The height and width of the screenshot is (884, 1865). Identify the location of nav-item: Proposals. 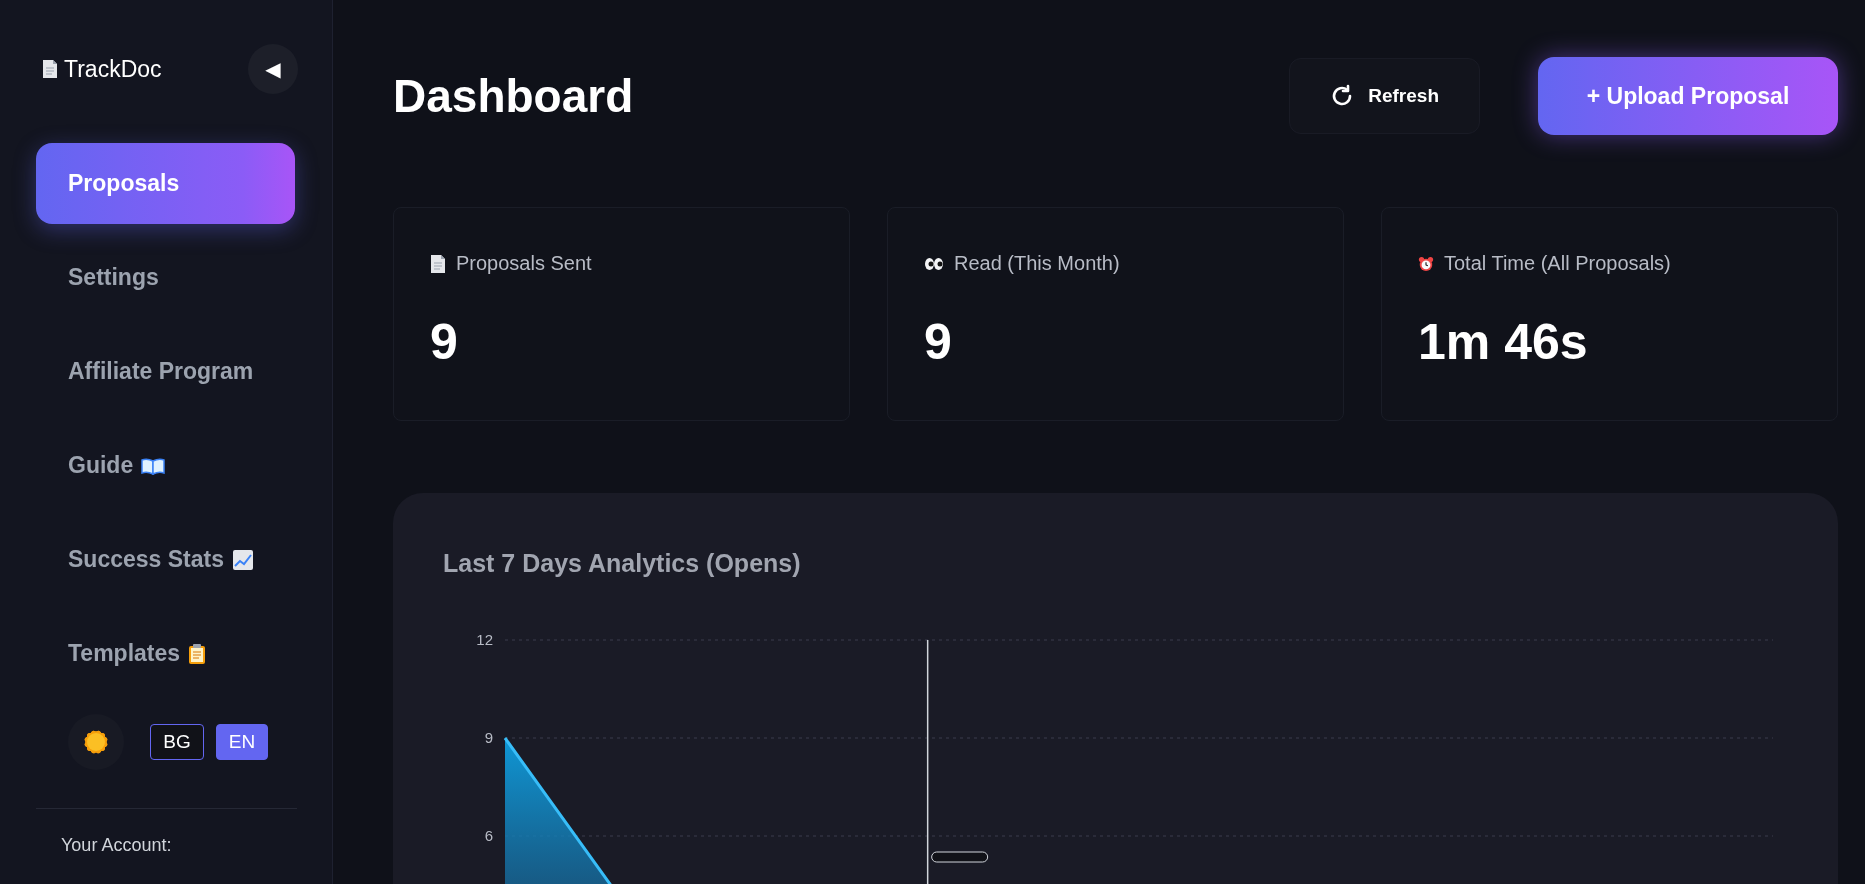
(165, 183).